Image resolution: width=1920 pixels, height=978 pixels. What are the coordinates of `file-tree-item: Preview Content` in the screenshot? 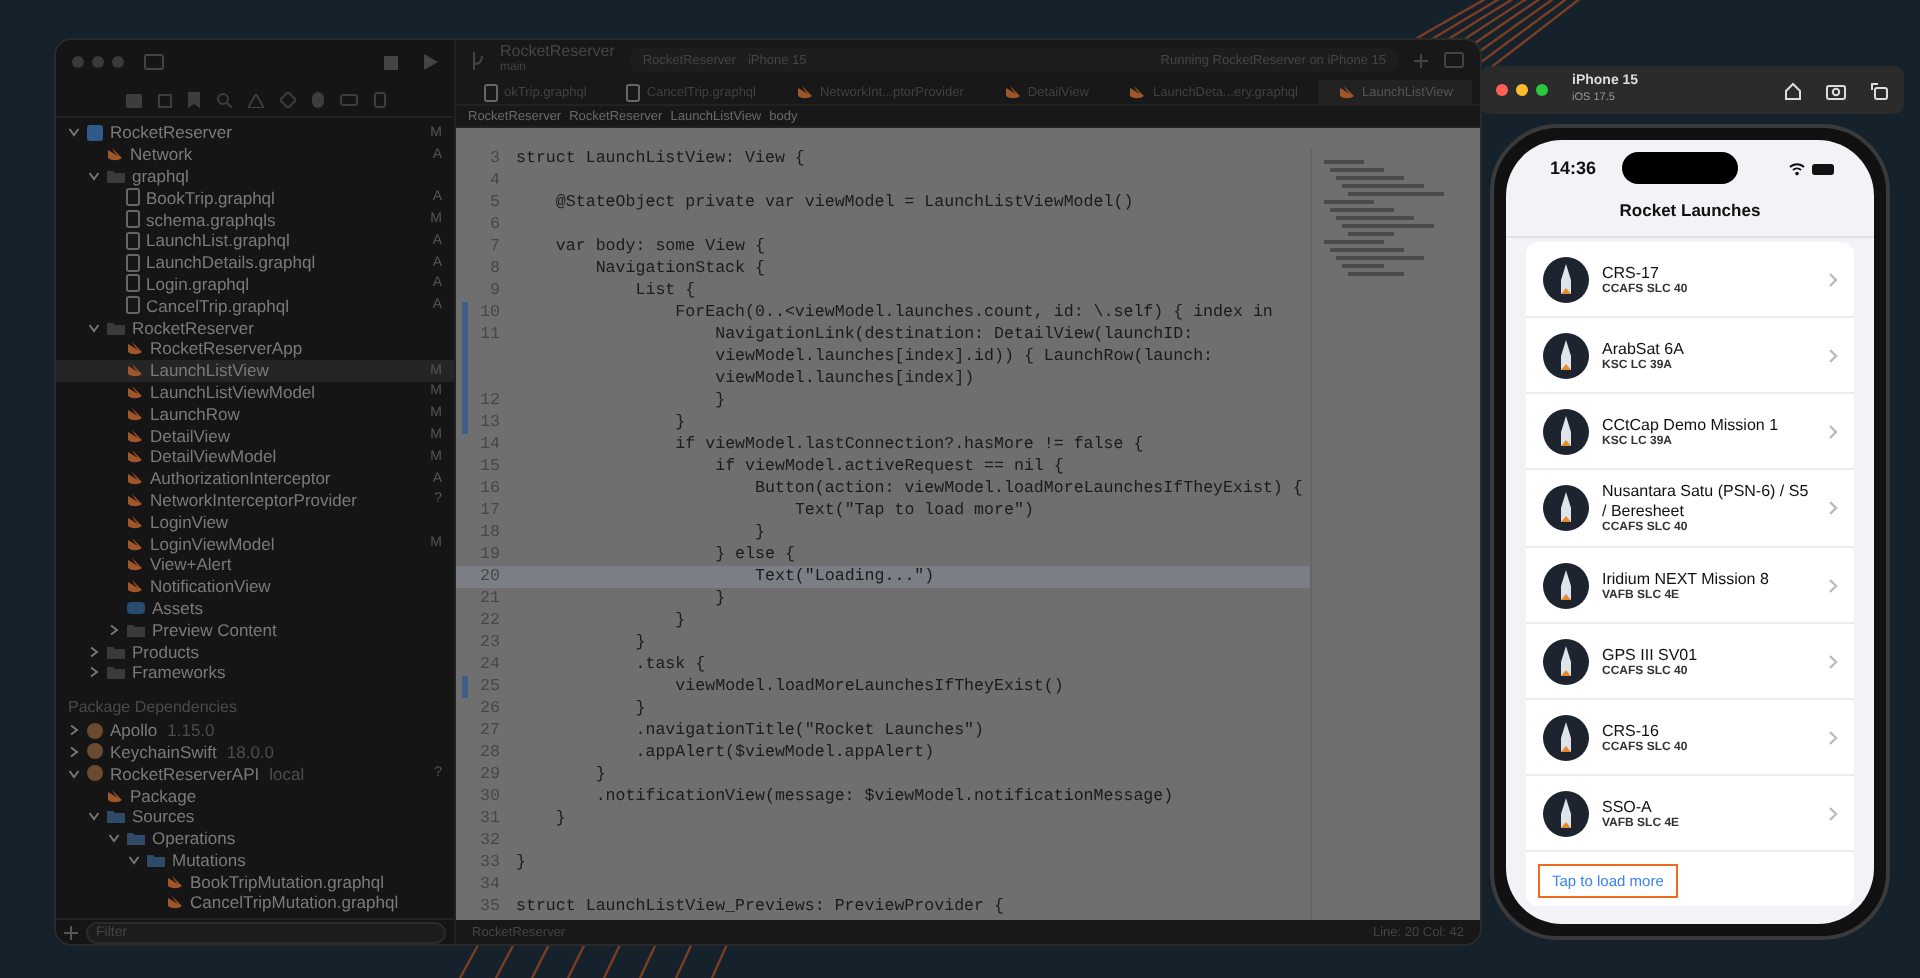 It's located at (255, 629).